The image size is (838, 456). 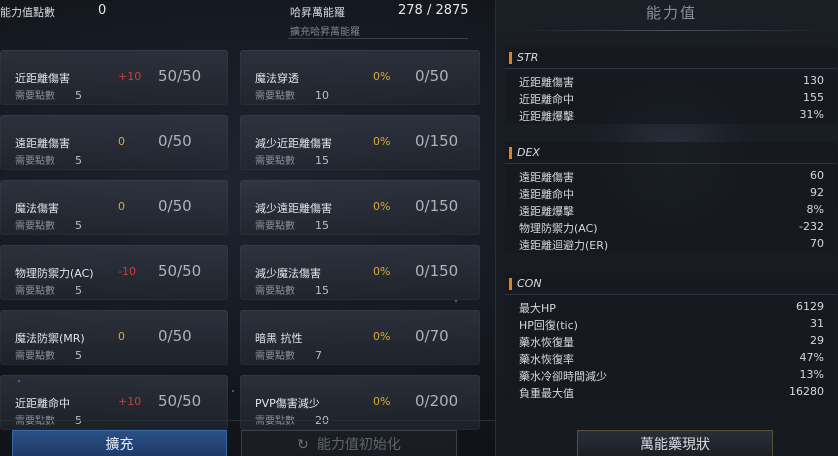 I want to click on skill-card-magic-damage: 魔法傷害 0 0/50 需要點數 5, so click(x=114, y=207).